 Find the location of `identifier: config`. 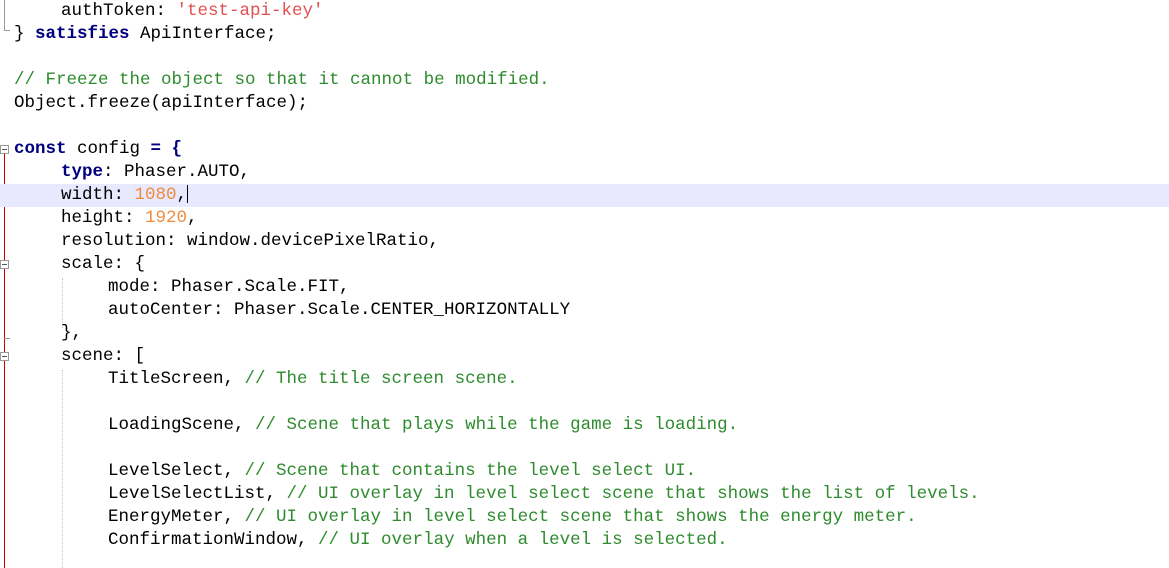

identifier: config is located at coordinates (108, 149).